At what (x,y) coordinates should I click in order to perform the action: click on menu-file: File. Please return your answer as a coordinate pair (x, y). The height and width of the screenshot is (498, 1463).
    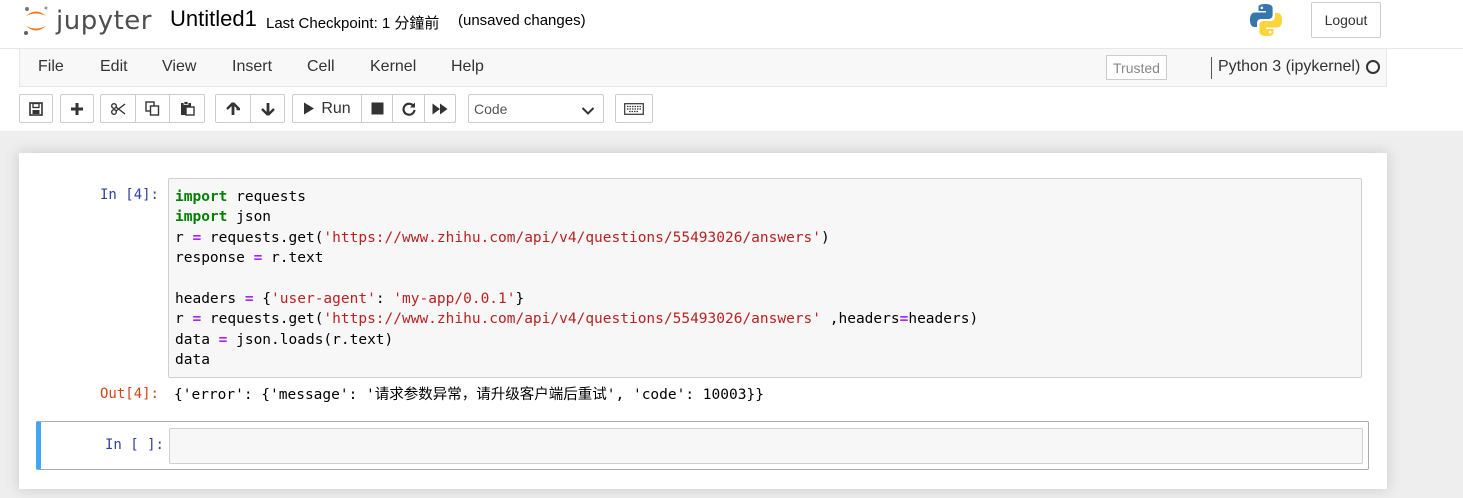
    Looking at the image, I should click on (51, 67).